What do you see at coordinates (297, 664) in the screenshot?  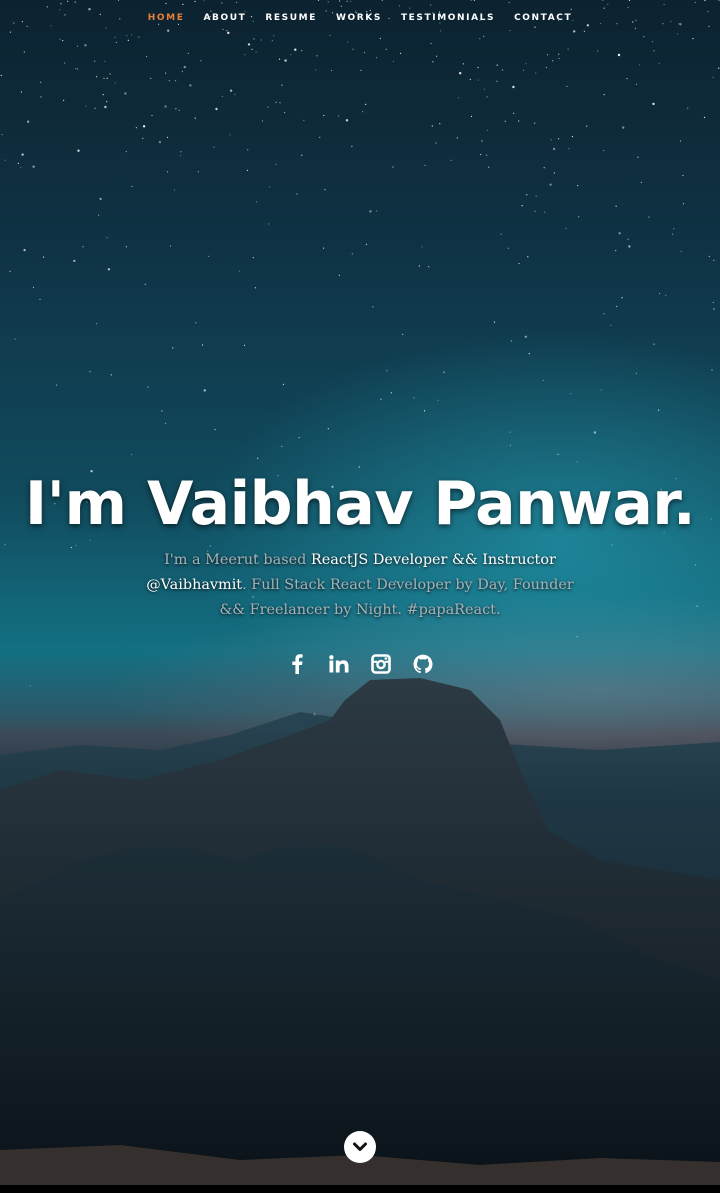 I see `facebook-icon` at bounding box center [297, 664].